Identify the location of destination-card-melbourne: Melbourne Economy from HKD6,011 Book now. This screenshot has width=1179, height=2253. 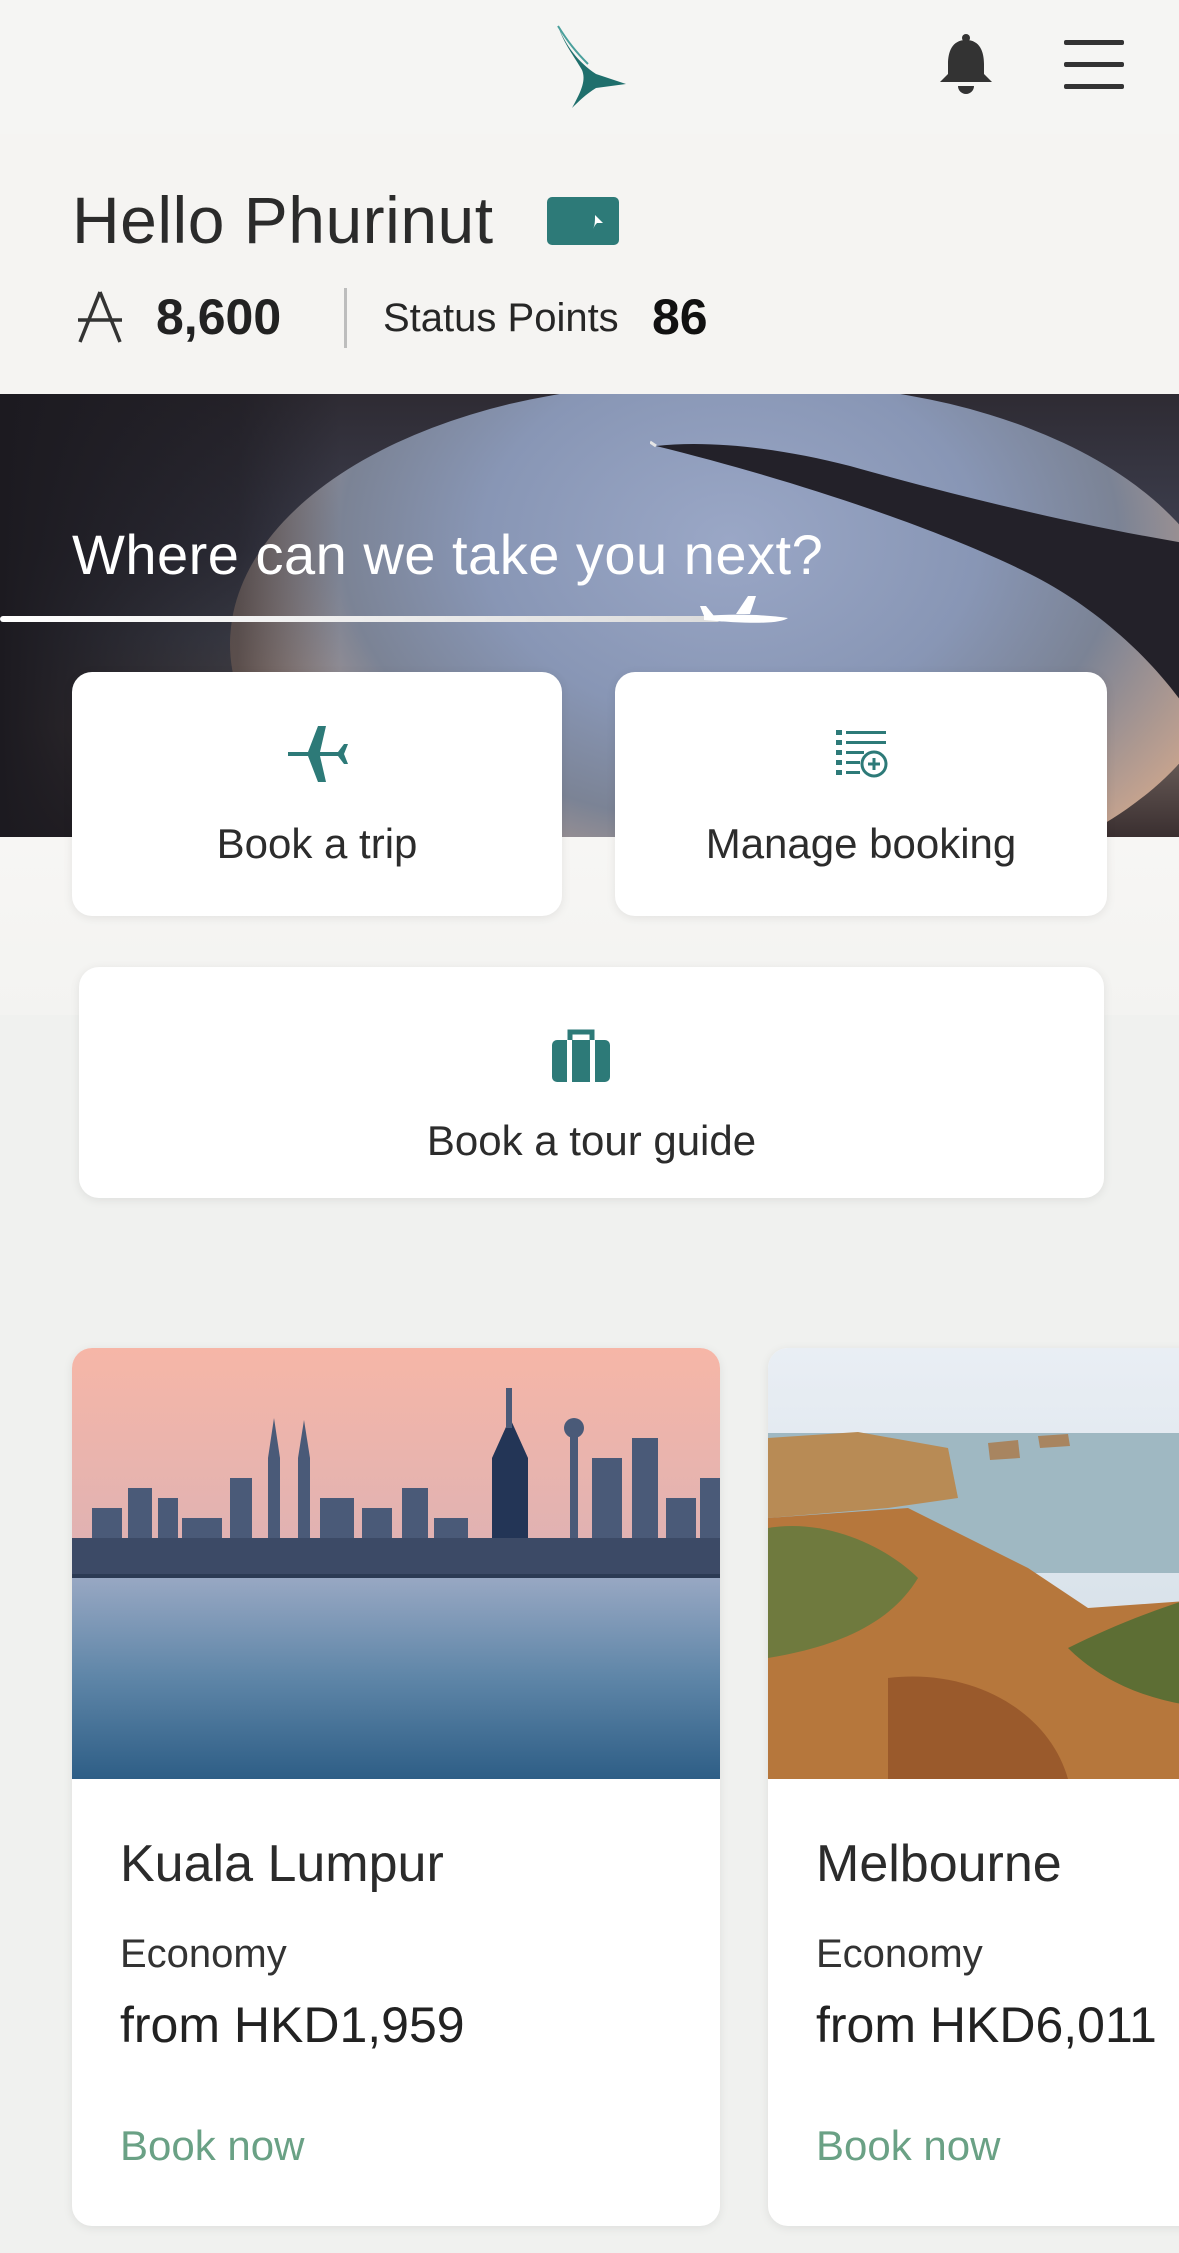
(973, 1787).